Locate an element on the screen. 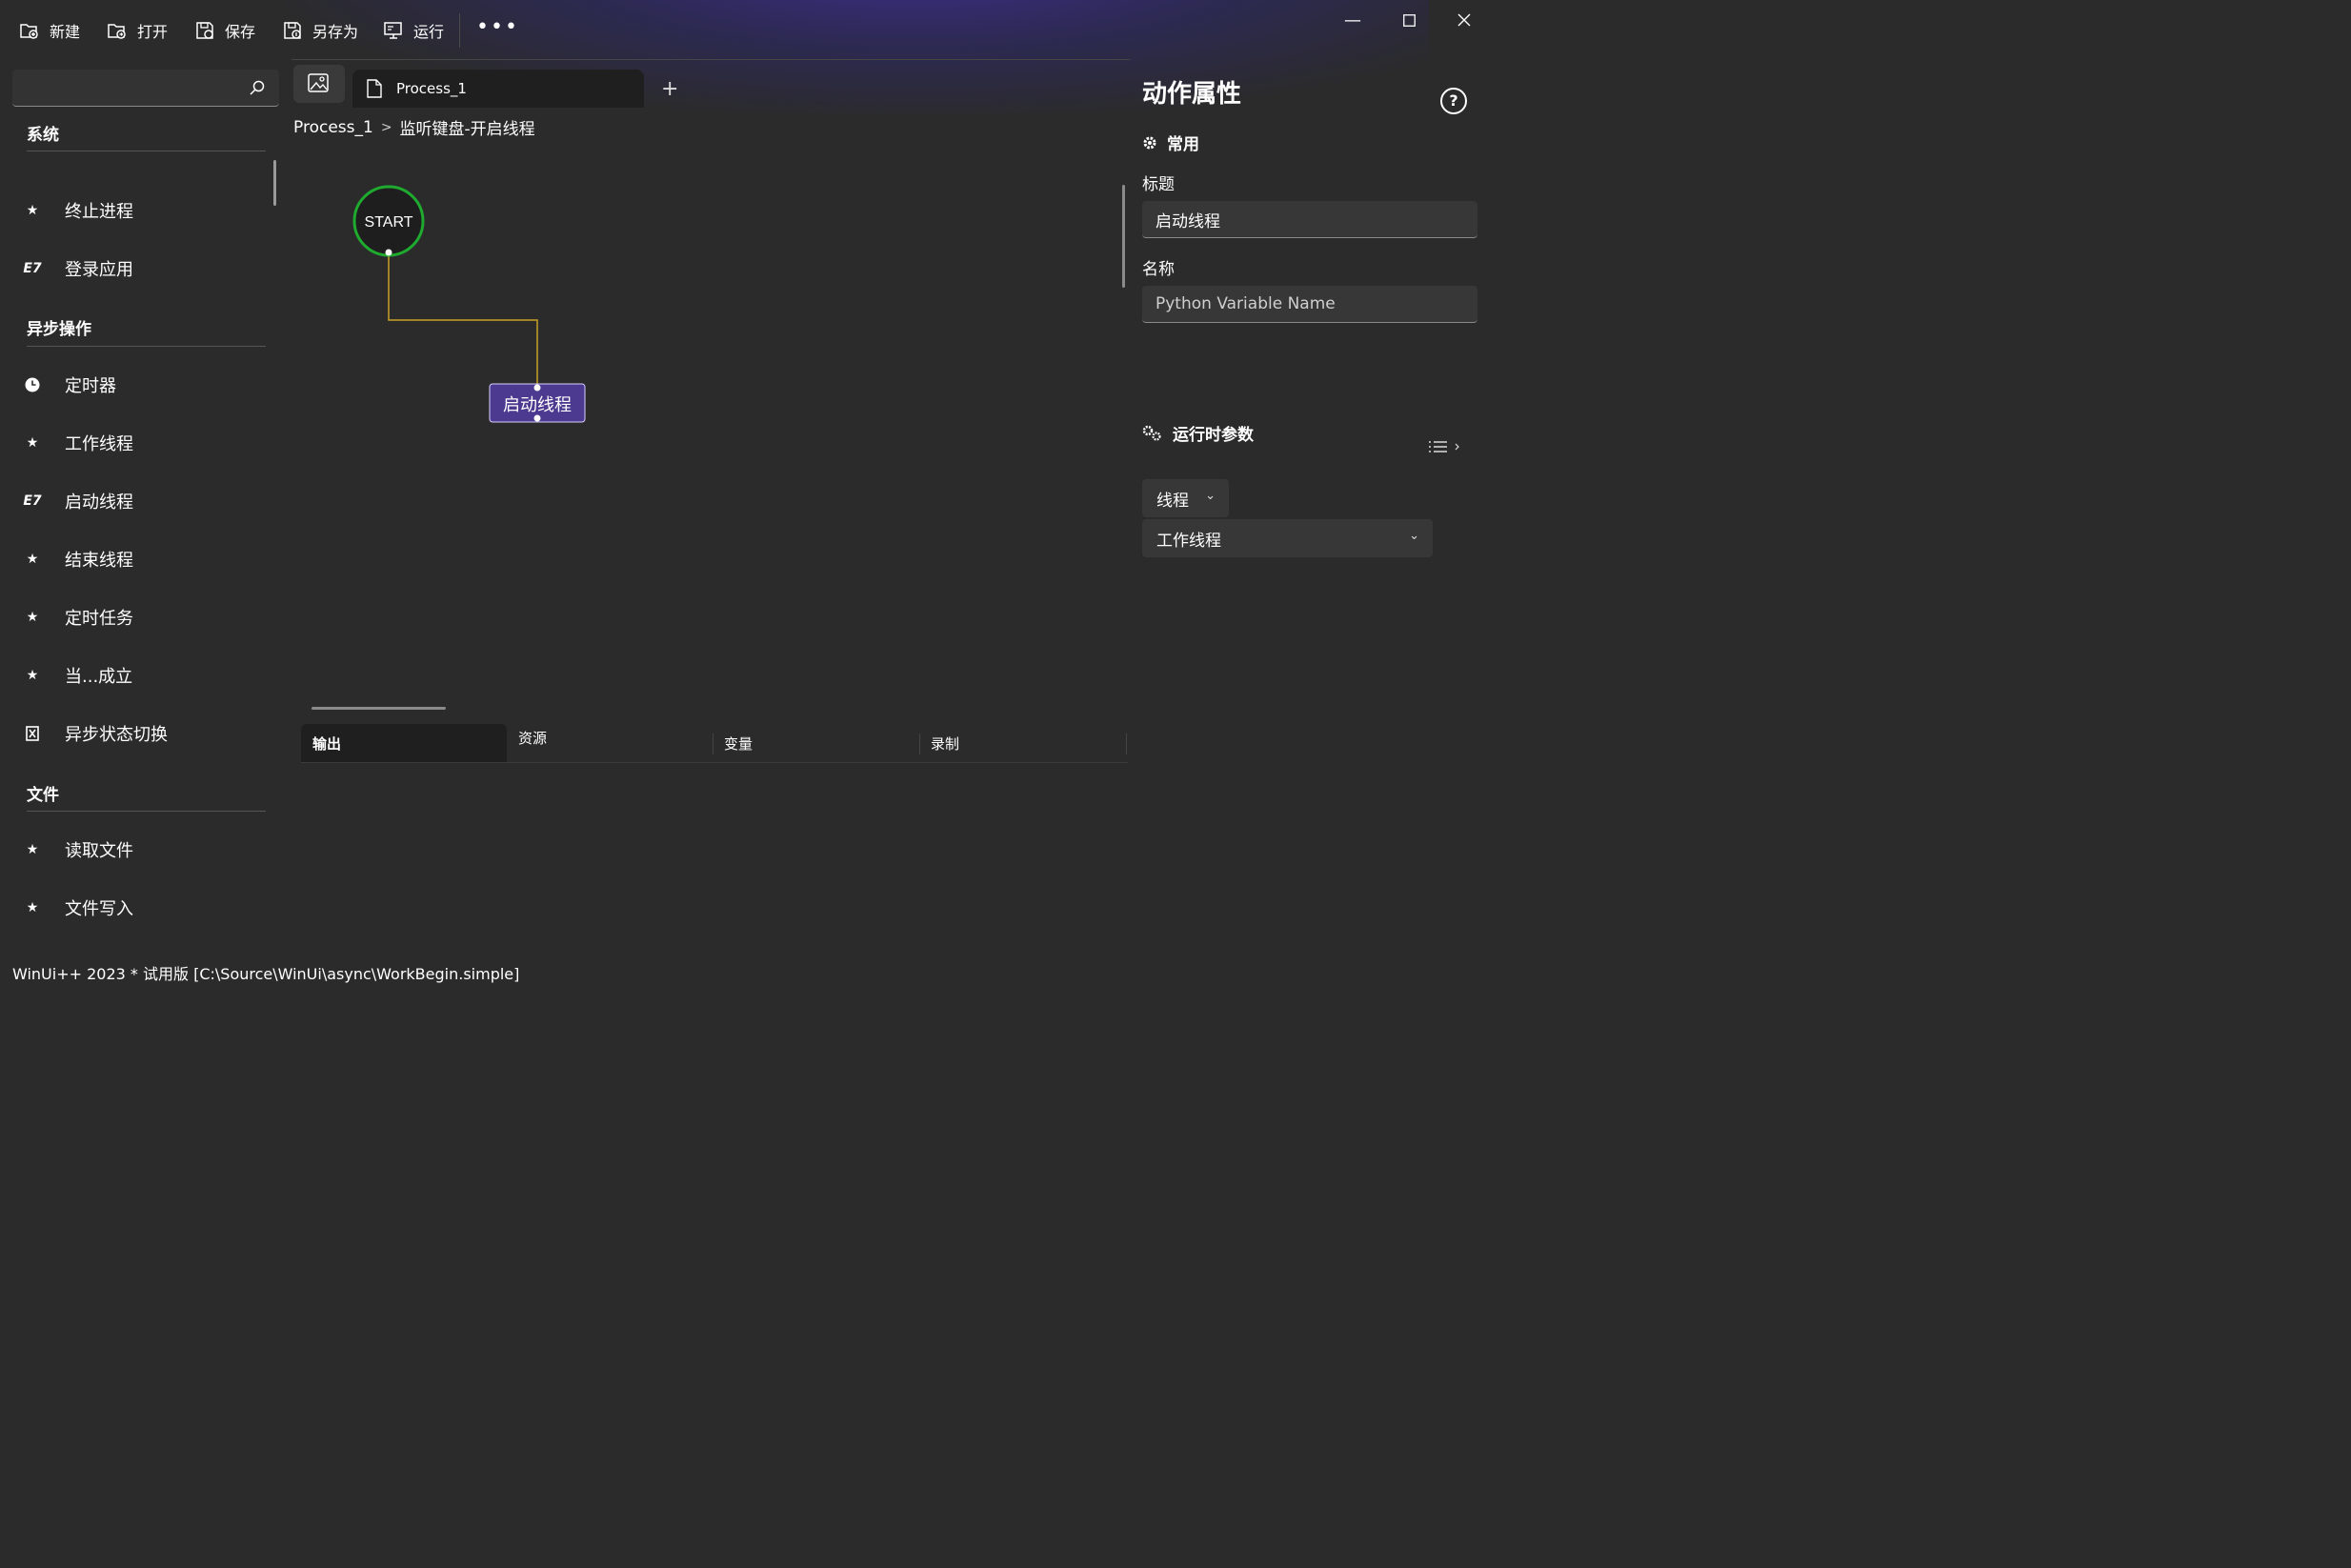  gears-icon is located at coordinates (1152, 433).